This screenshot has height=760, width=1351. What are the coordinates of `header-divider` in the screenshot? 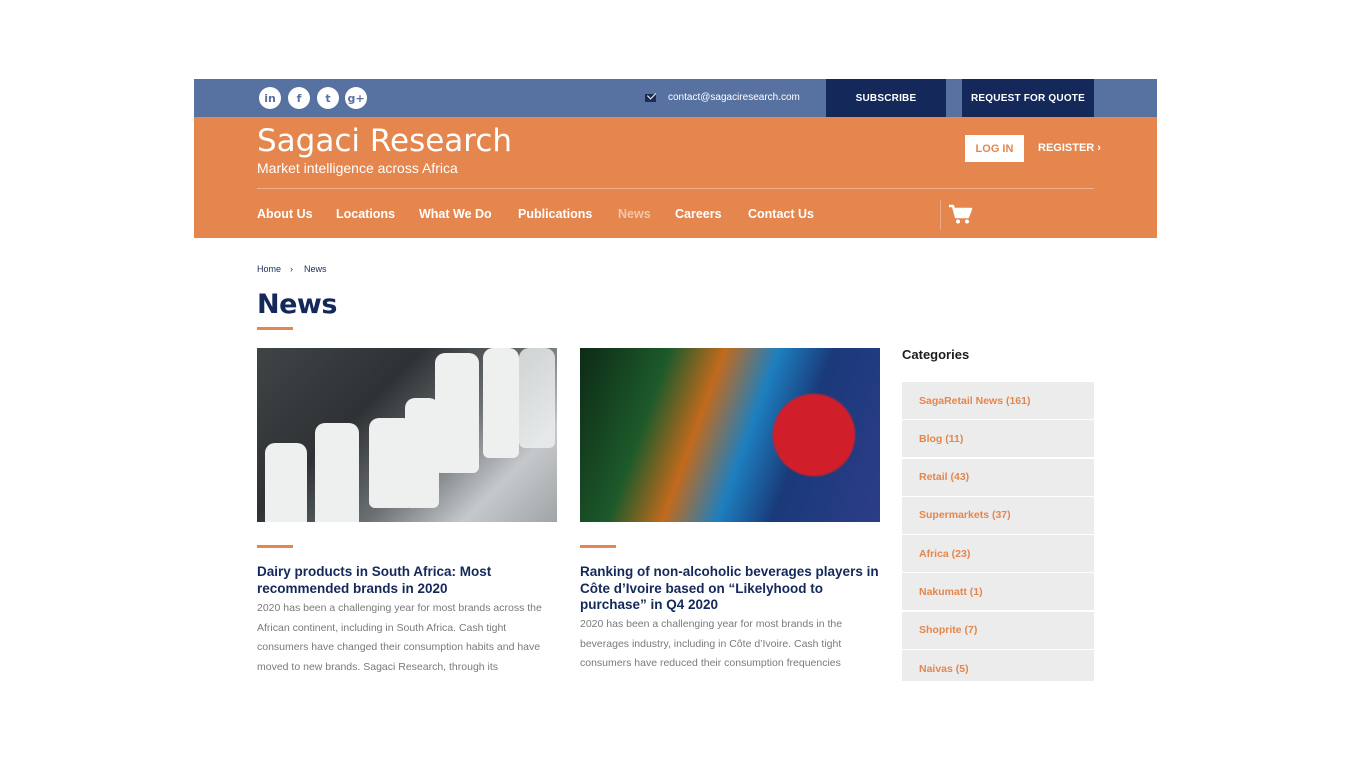 It's located at (675, 188).